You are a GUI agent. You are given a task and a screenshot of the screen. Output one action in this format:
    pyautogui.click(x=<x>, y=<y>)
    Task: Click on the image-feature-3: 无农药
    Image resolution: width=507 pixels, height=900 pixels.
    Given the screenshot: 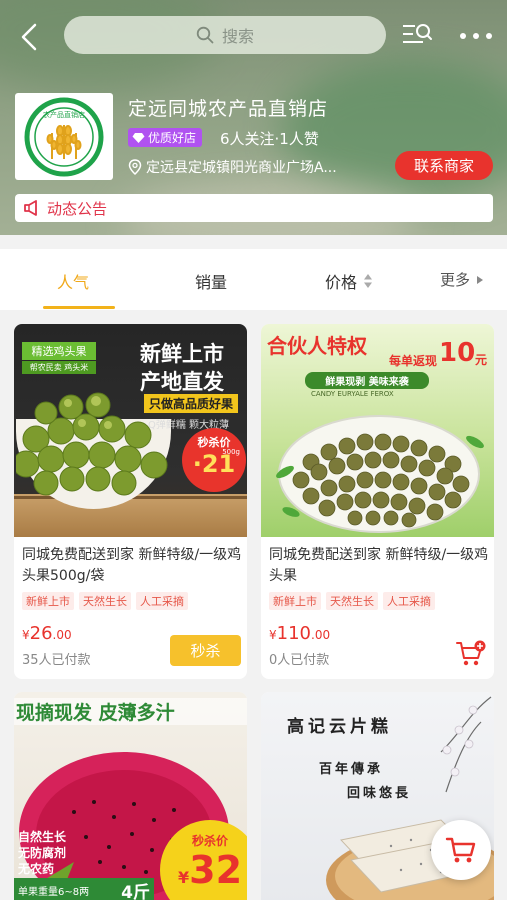 What is the action you would take?
    pyautogui.click(x=36, y=869)
    